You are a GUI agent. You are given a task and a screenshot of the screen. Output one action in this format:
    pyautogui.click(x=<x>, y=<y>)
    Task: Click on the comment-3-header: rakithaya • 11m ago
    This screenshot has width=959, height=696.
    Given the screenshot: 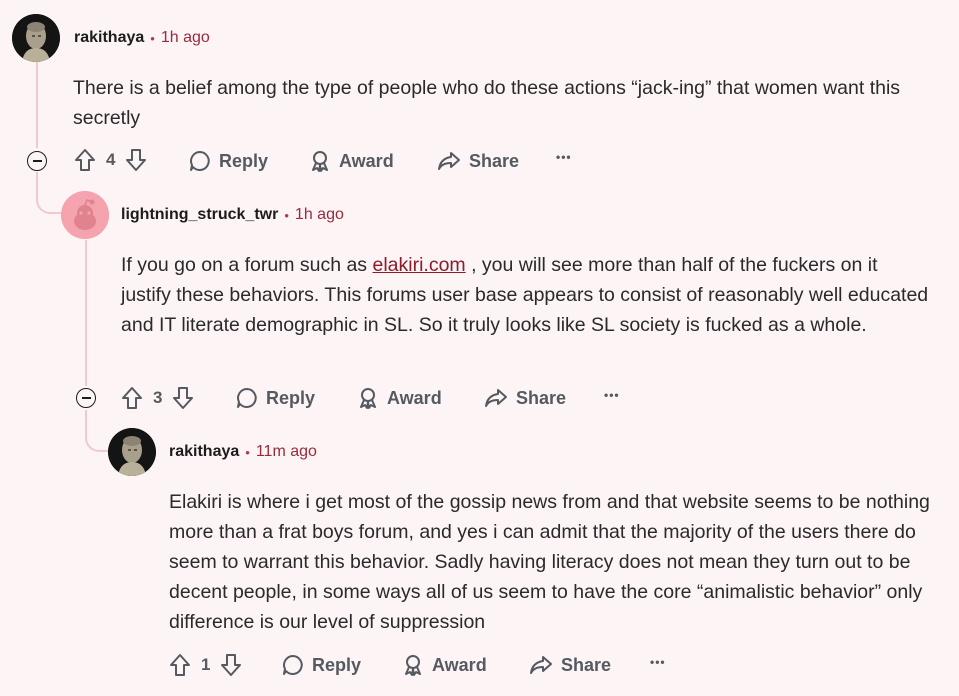 What is the action you would take?
    pyautogui.click(x=243, y=452)
    